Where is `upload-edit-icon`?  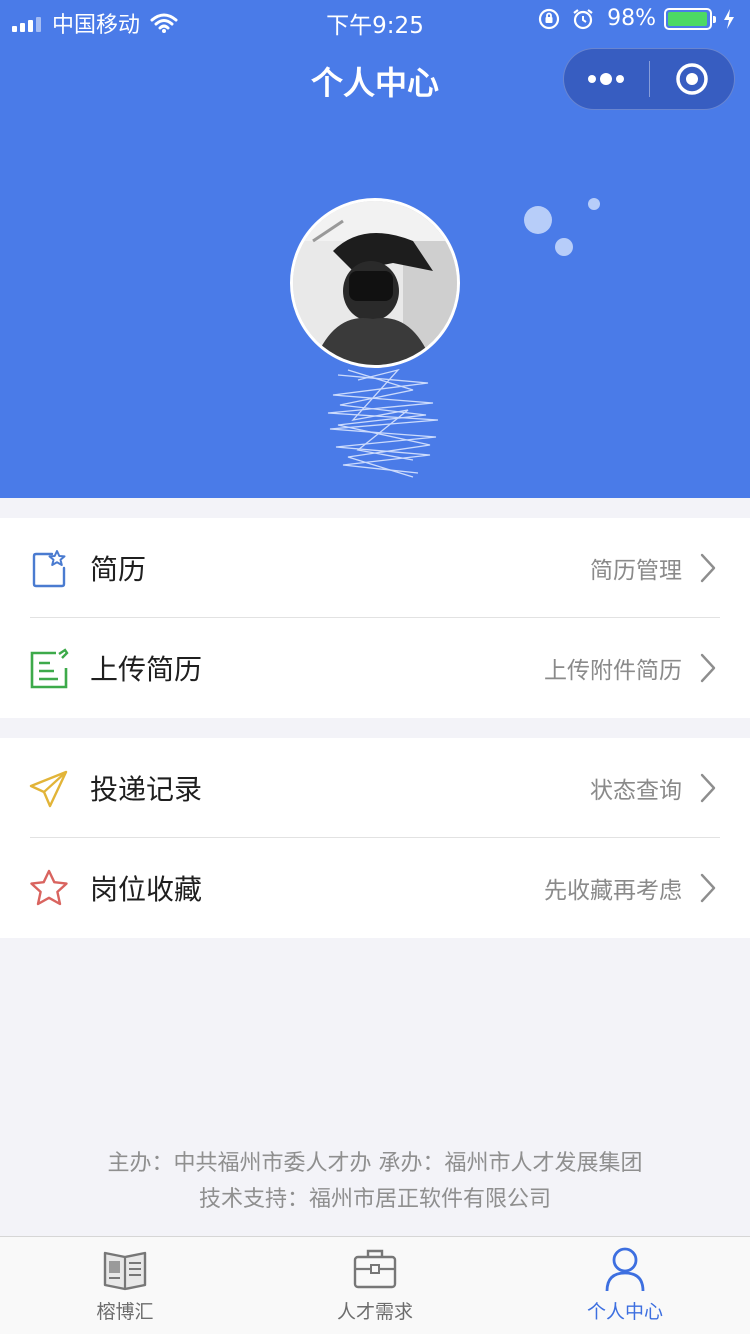 upload-edit-icon is located at coordinates (49, 668).